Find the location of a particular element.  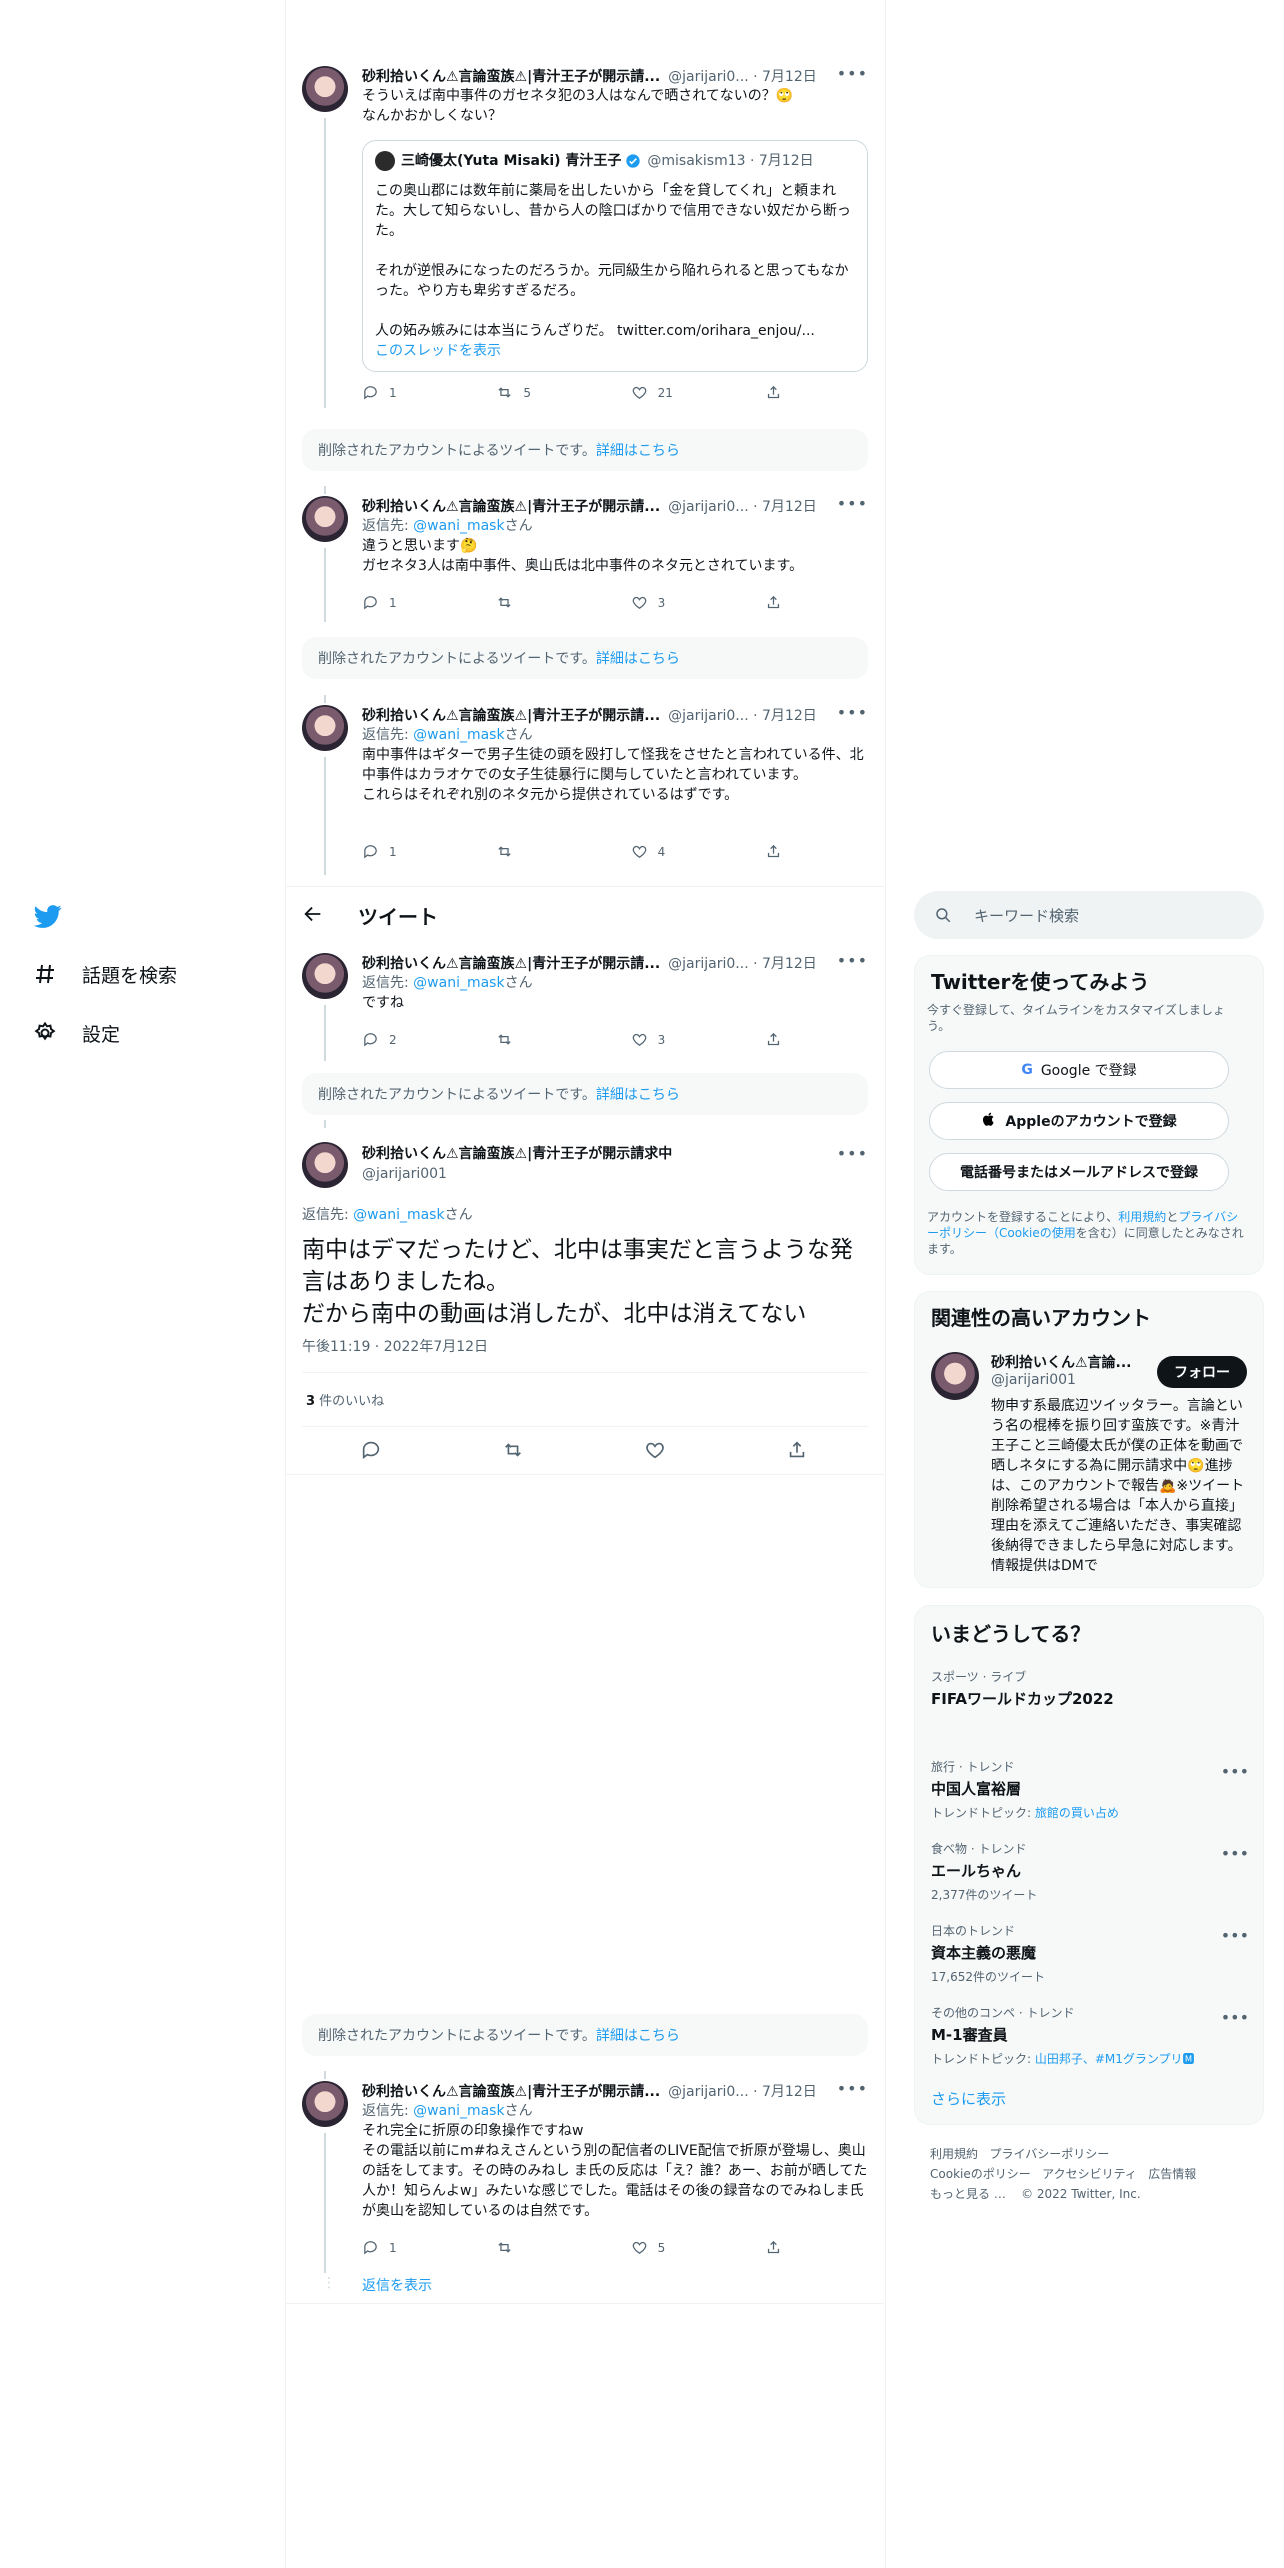

trend-item: 旅行 · トレンド 中国人富裕層 トレンドトピック: 旅館の買い占め ••• is located at coordinates (1090, 1789).